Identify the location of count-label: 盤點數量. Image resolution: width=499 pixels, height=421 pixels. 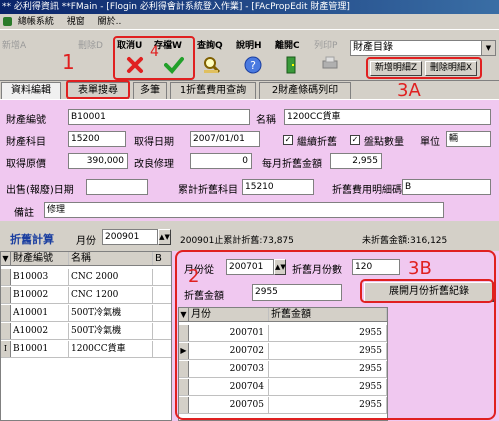
(384, 142).